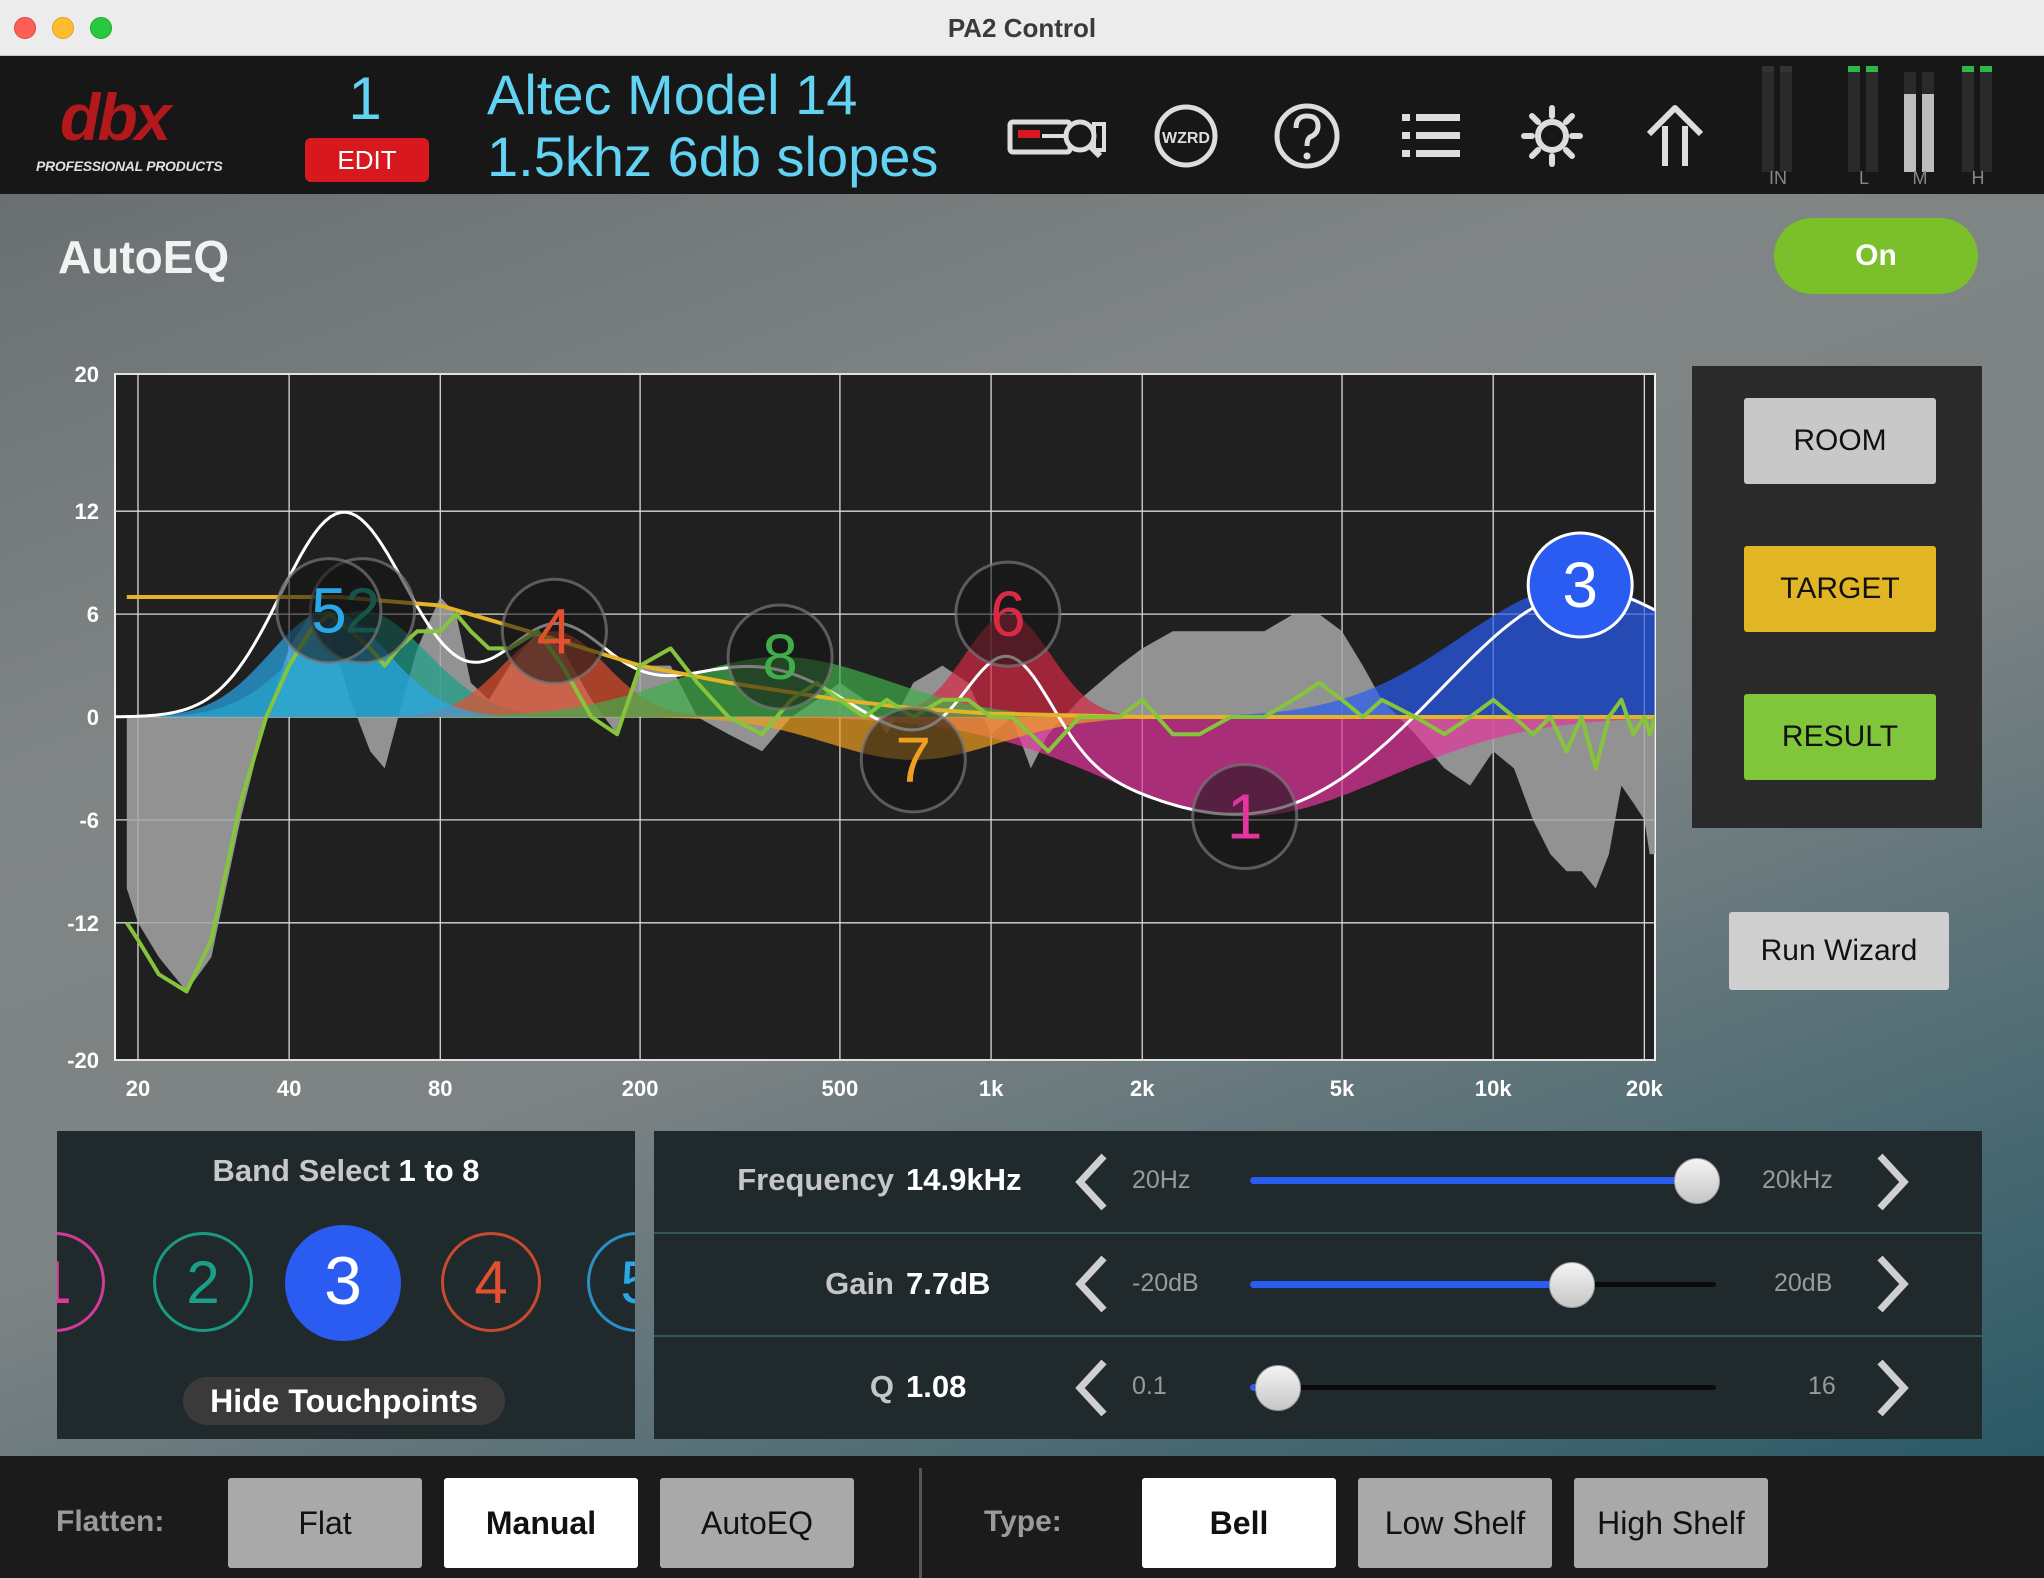  I want to click on band-select-title: Band Select 1 to 8, so click(346, 1171).